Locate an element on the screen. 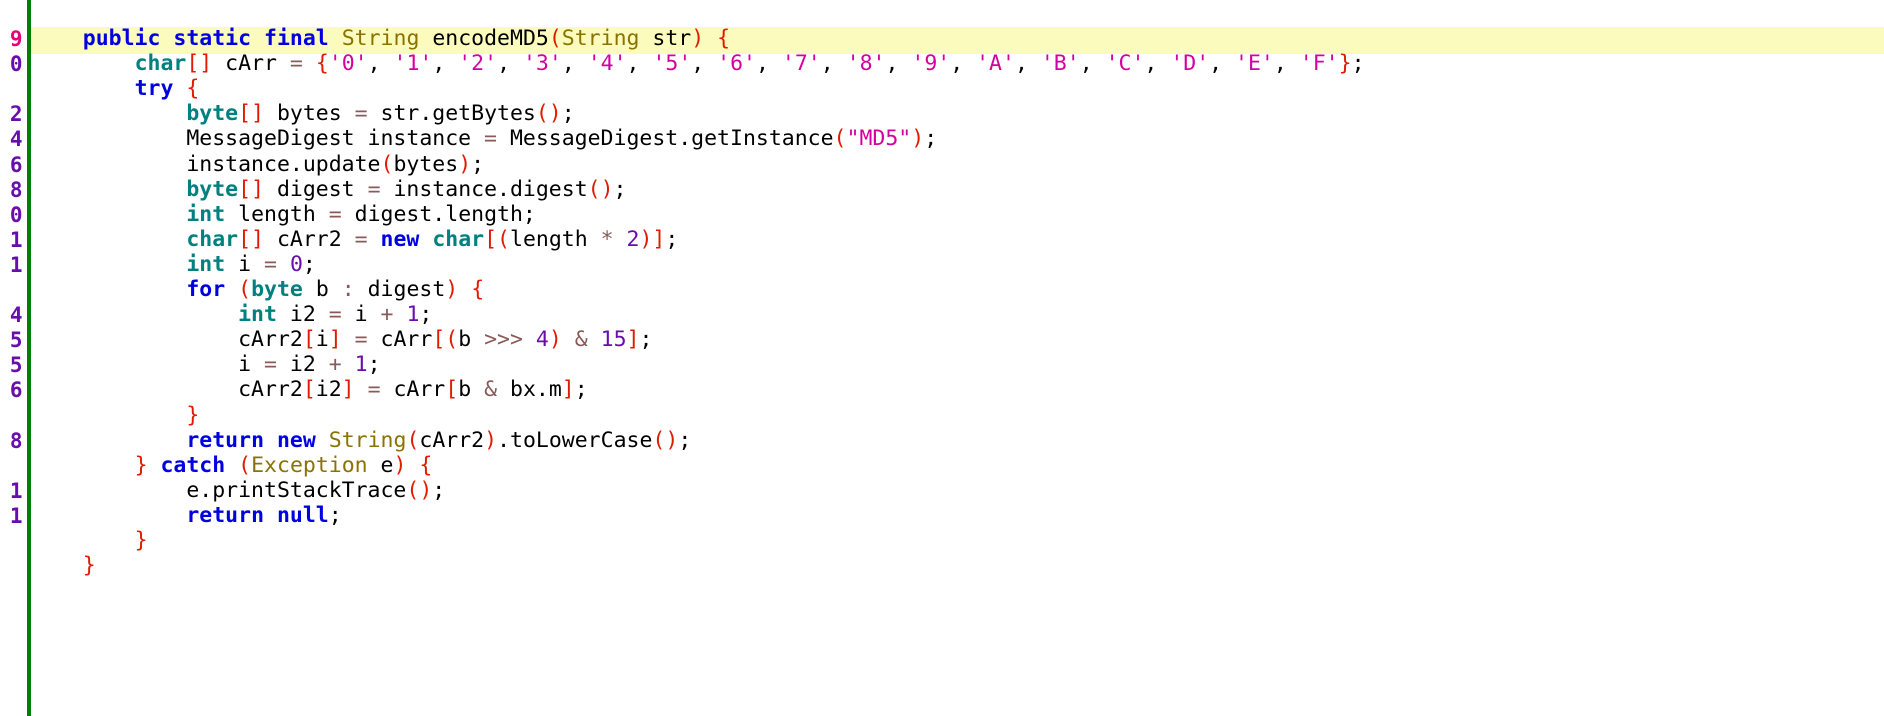 Image resolution: width=1884 pixels, height=716 pixels. code-token-id: instance.update is located at coordinates (206, 164).